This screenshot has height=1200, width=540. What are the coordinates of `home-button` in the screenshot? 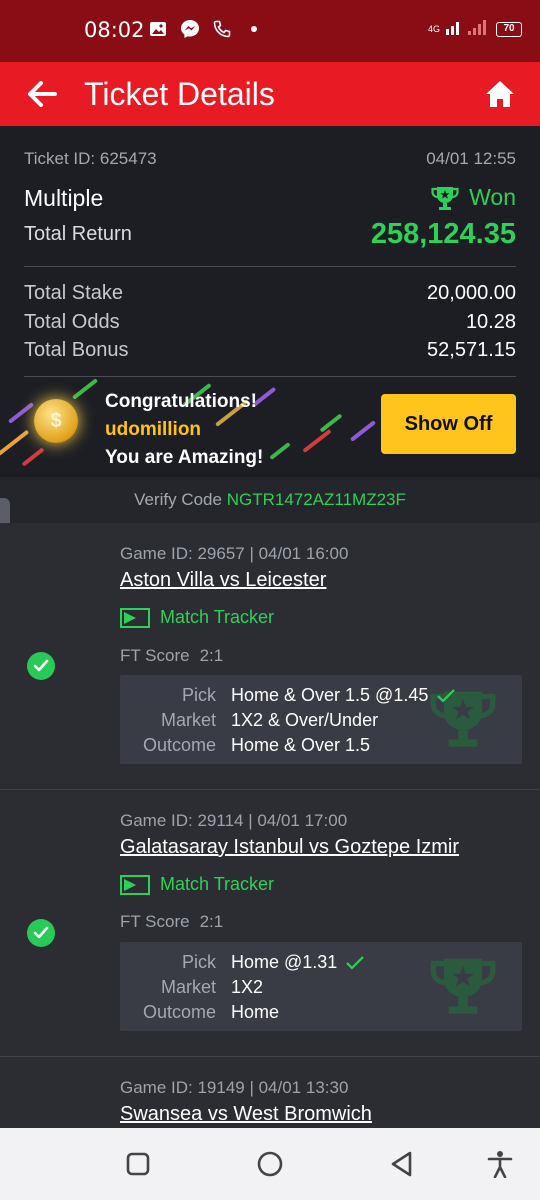 It's located at (500, 94).